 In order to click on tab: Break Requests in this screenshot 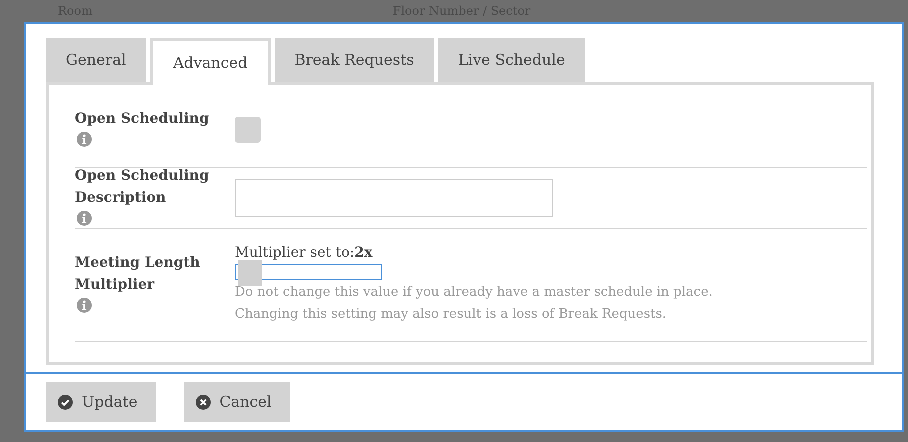, I will do `click(354, 60)`.